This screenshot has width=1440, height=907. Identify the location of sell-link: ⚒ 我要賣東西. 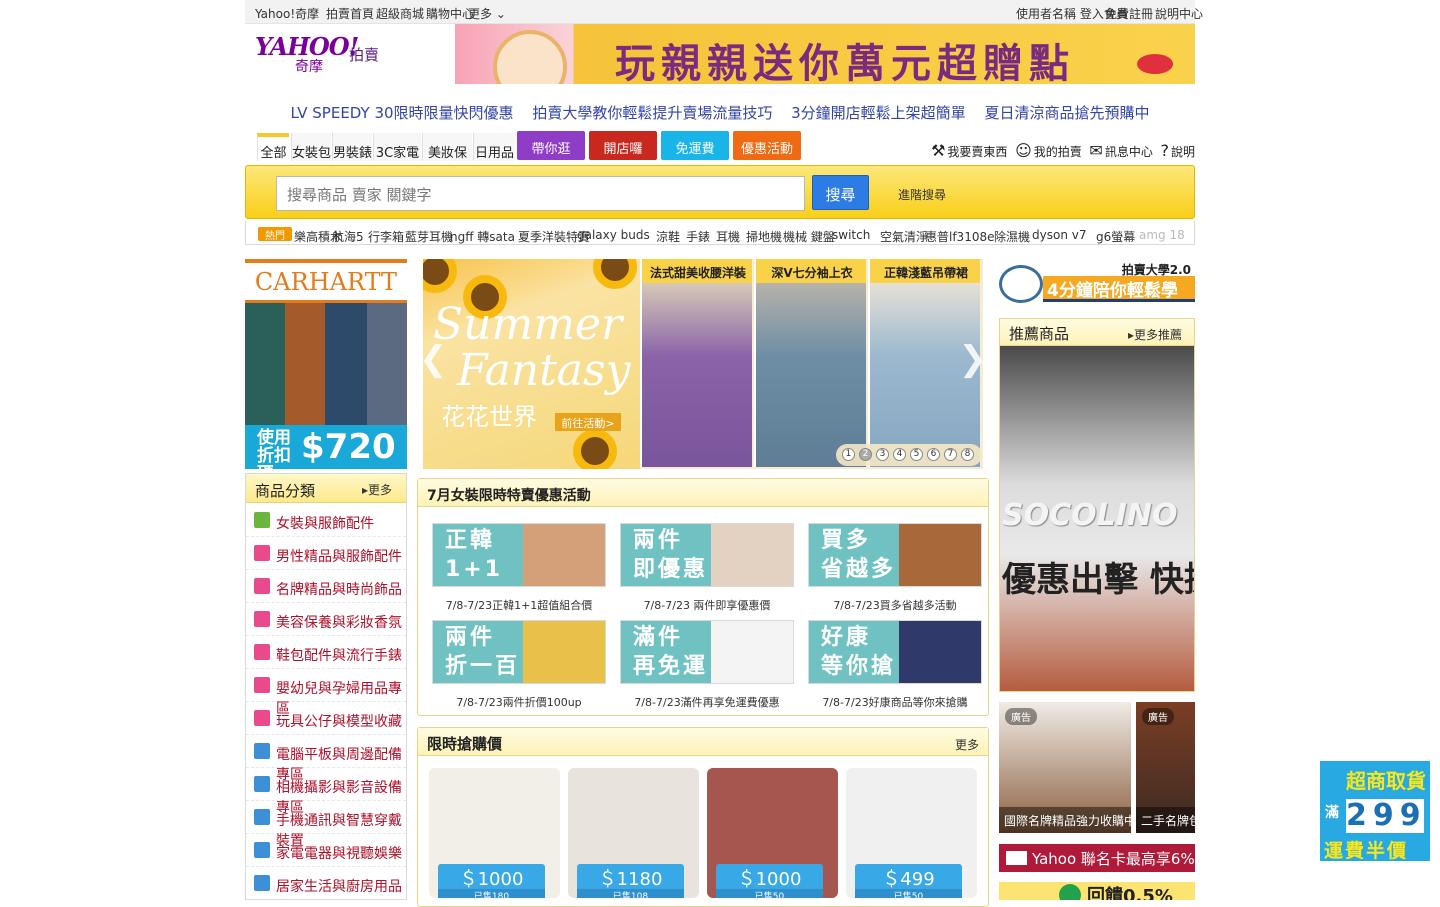
(969, 150).